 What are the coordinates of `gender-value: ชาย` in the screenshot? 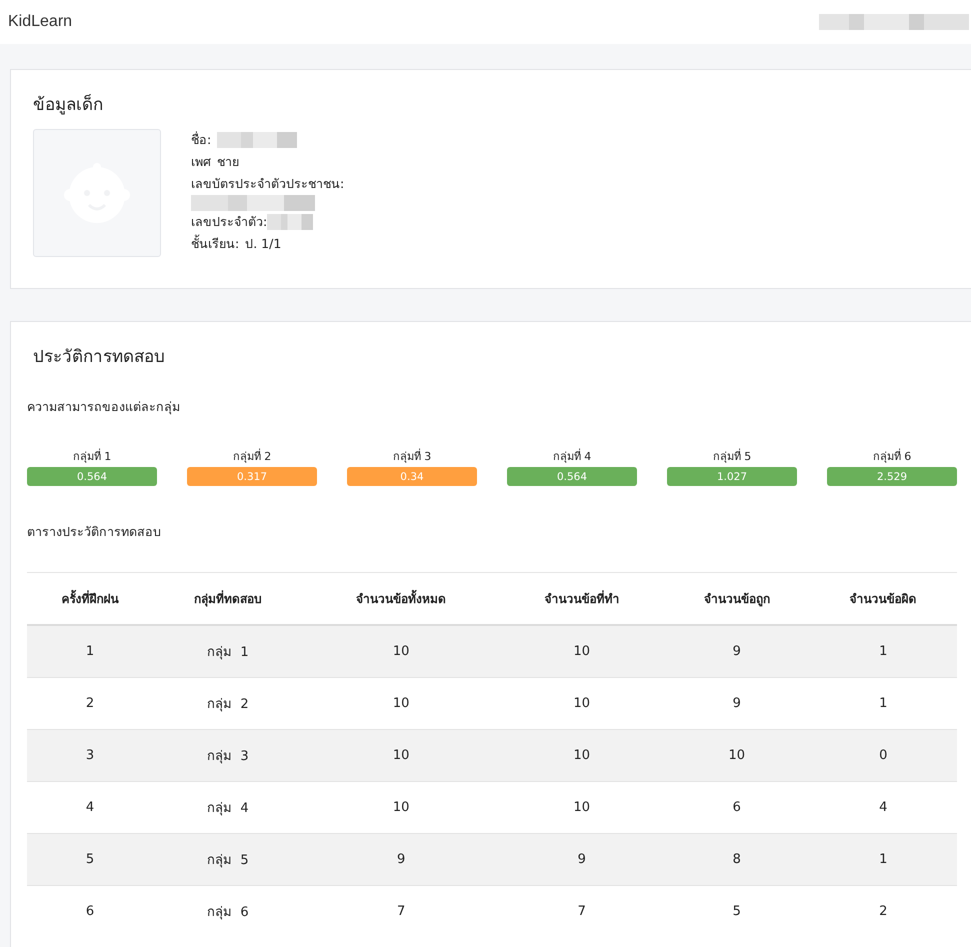 It's located at (228, 162).